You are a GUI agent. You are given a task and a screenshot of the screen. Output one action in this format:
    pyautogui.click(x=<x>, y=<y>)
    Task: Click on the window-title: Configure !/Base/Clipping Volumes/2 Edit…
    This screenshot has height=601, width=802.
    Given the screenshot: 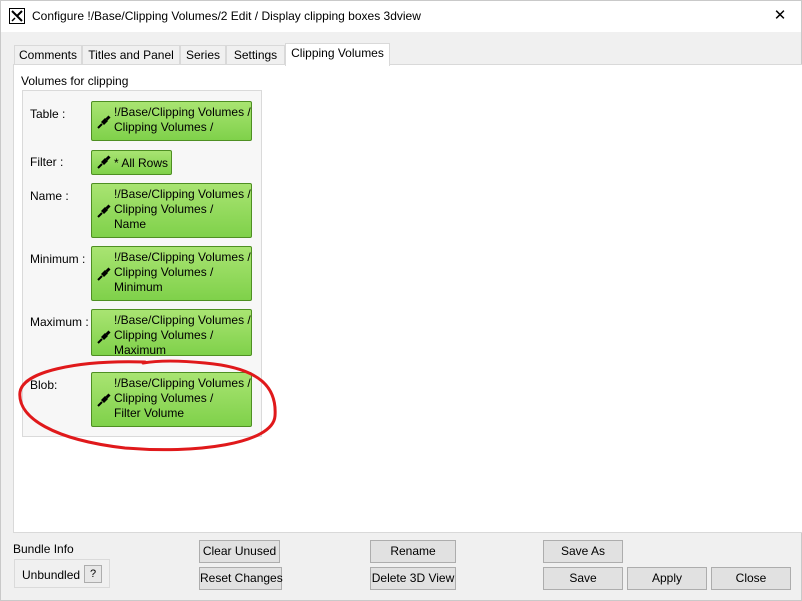 What is the action you would take?
    pyautogui.click(x=226, y=16)
    